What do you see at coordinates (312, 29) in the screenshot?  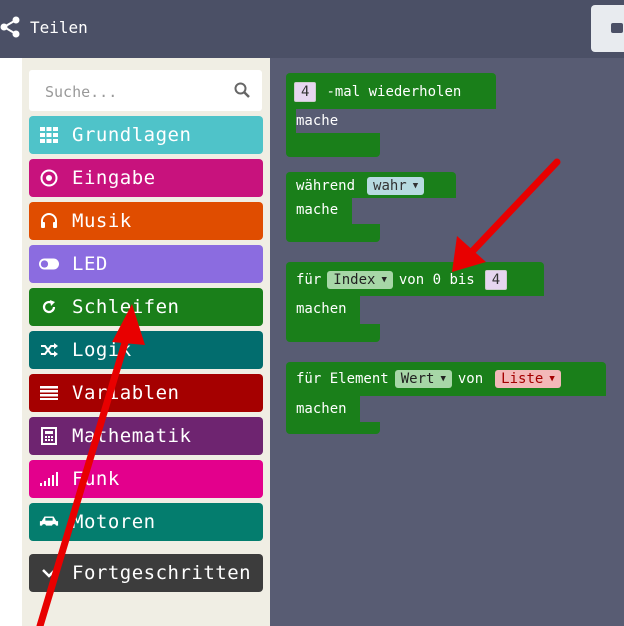 I see `top-toolbar: Teilen` at bounding box center [312, 29].